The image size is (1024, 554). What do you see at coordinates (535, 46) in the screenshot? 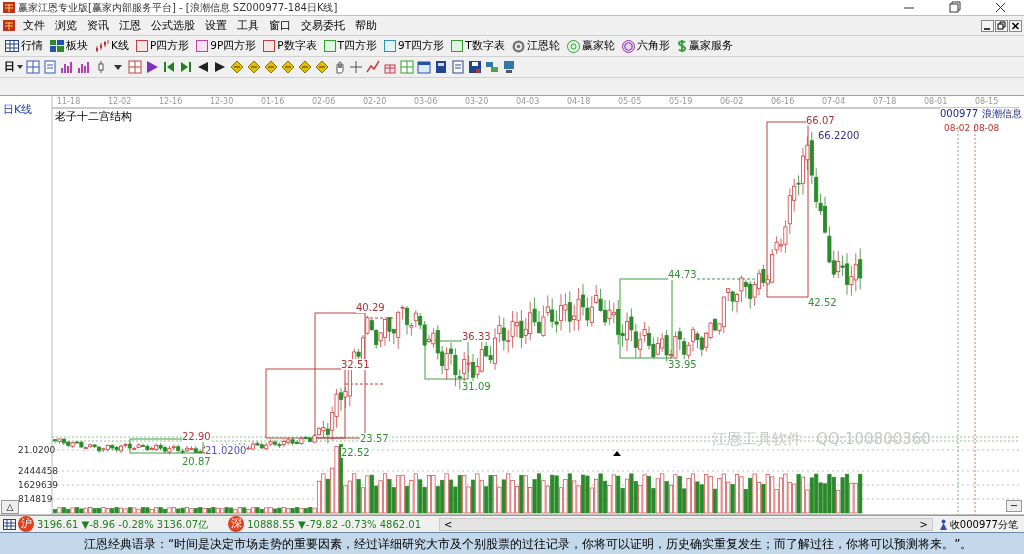
I see `toolbar-button: 江恩轮` at bounding box center [535, 46].